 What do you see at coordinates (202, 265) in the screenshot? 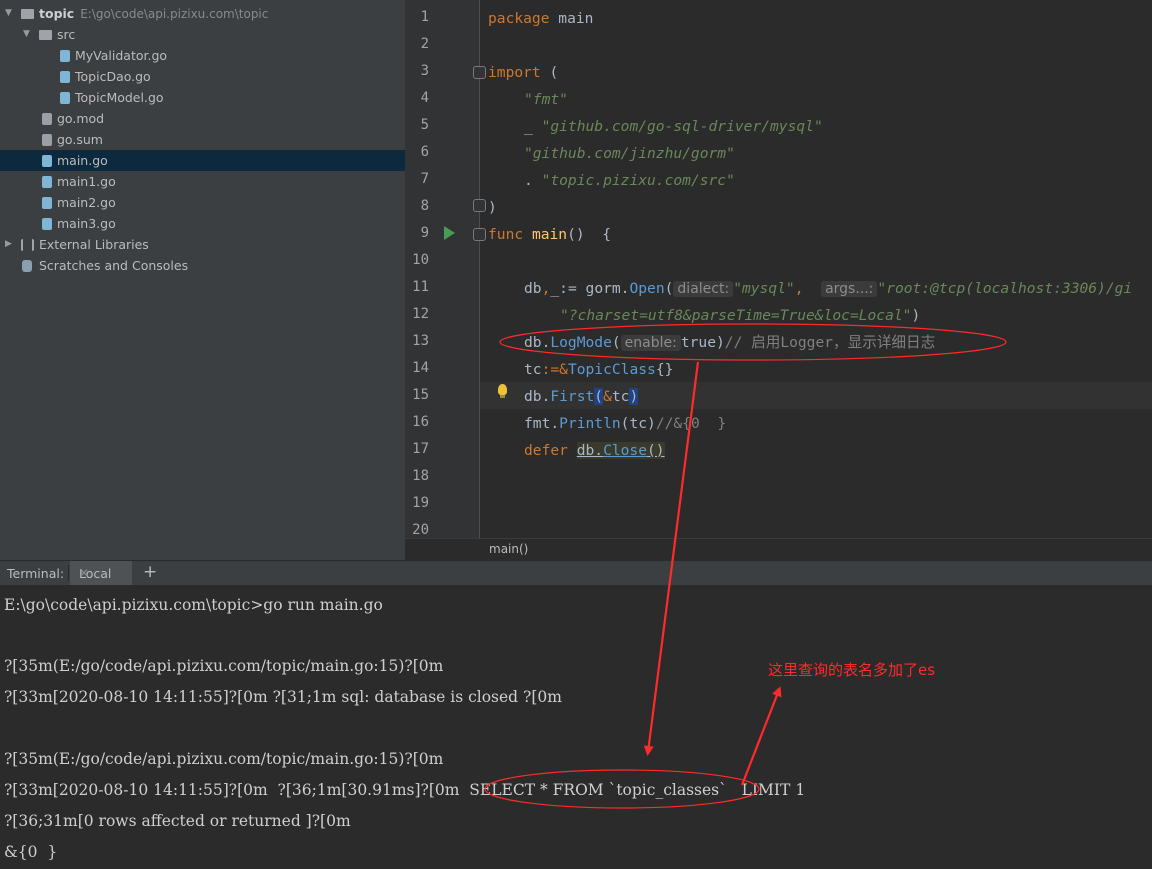
I see `tree-item-scratches: Scratches and Consoles` at bounding box center [202, 265].